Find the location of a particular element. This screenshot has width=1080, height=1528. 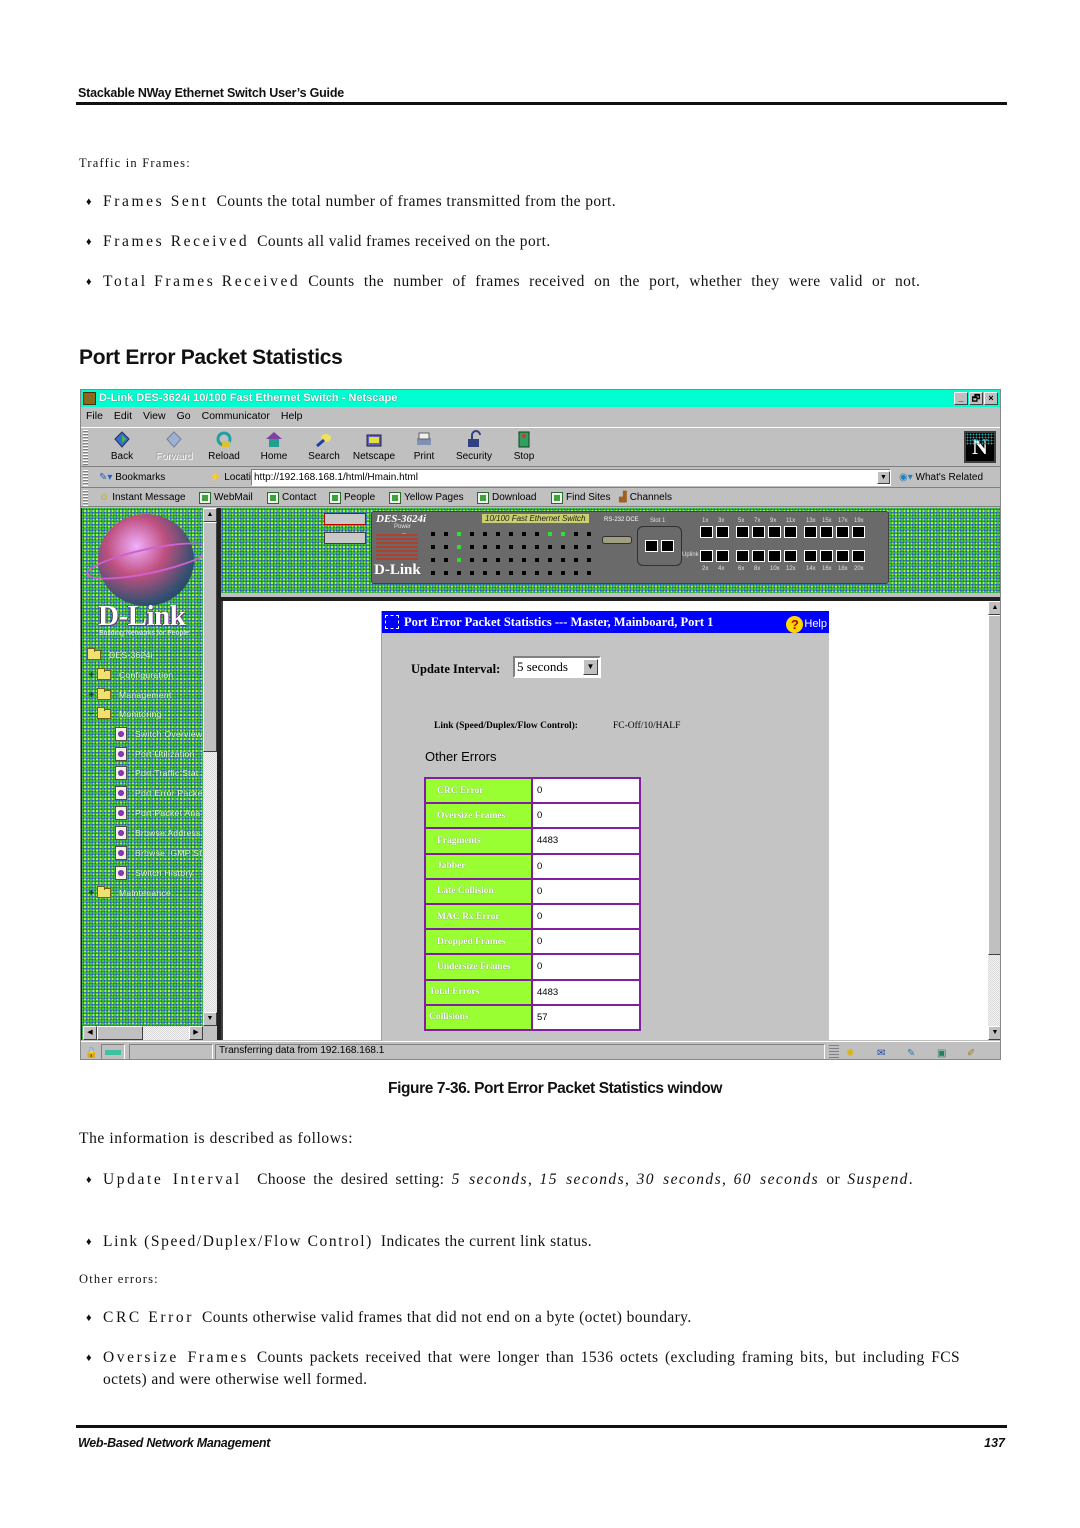

menu-communicator: Communicator is located at coordinates (236, 416).